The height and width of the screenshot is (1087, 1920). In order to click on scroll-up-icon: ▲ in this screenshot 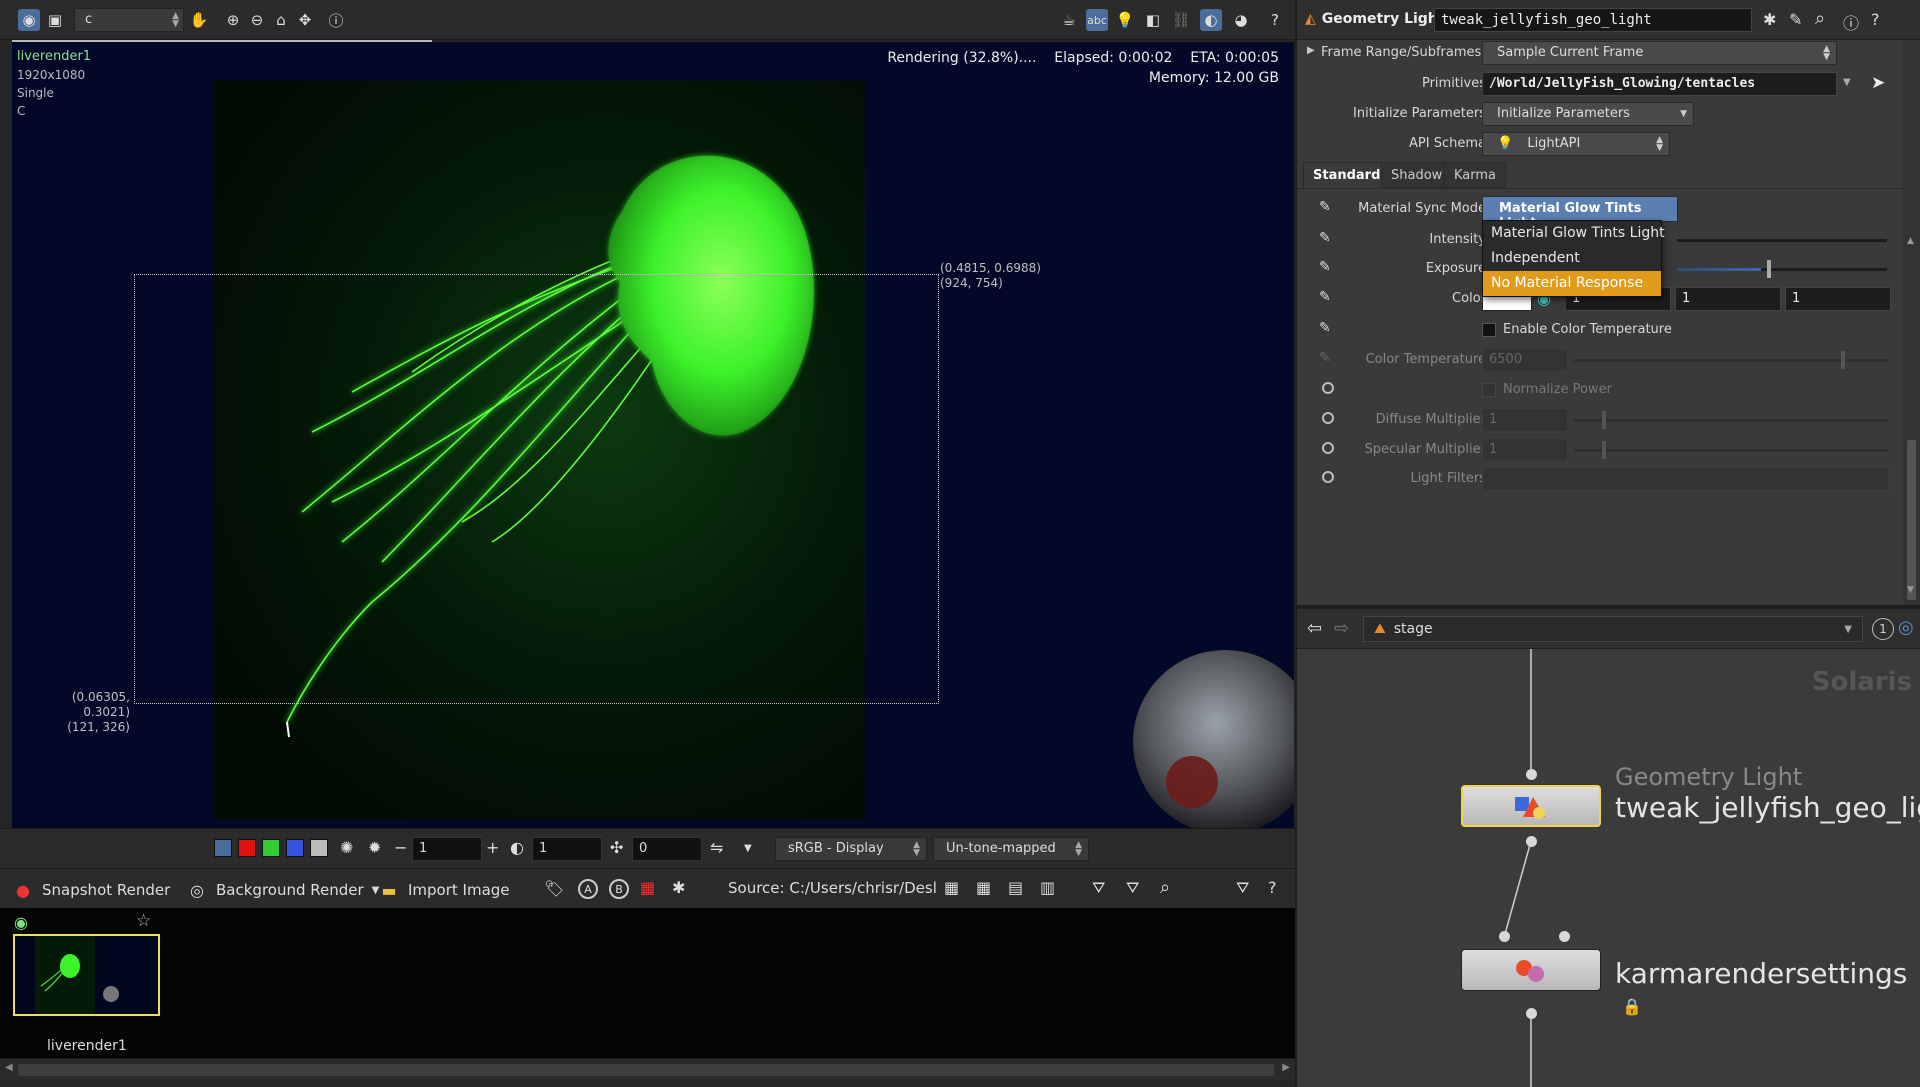, I will do `click(1910, 241)`.